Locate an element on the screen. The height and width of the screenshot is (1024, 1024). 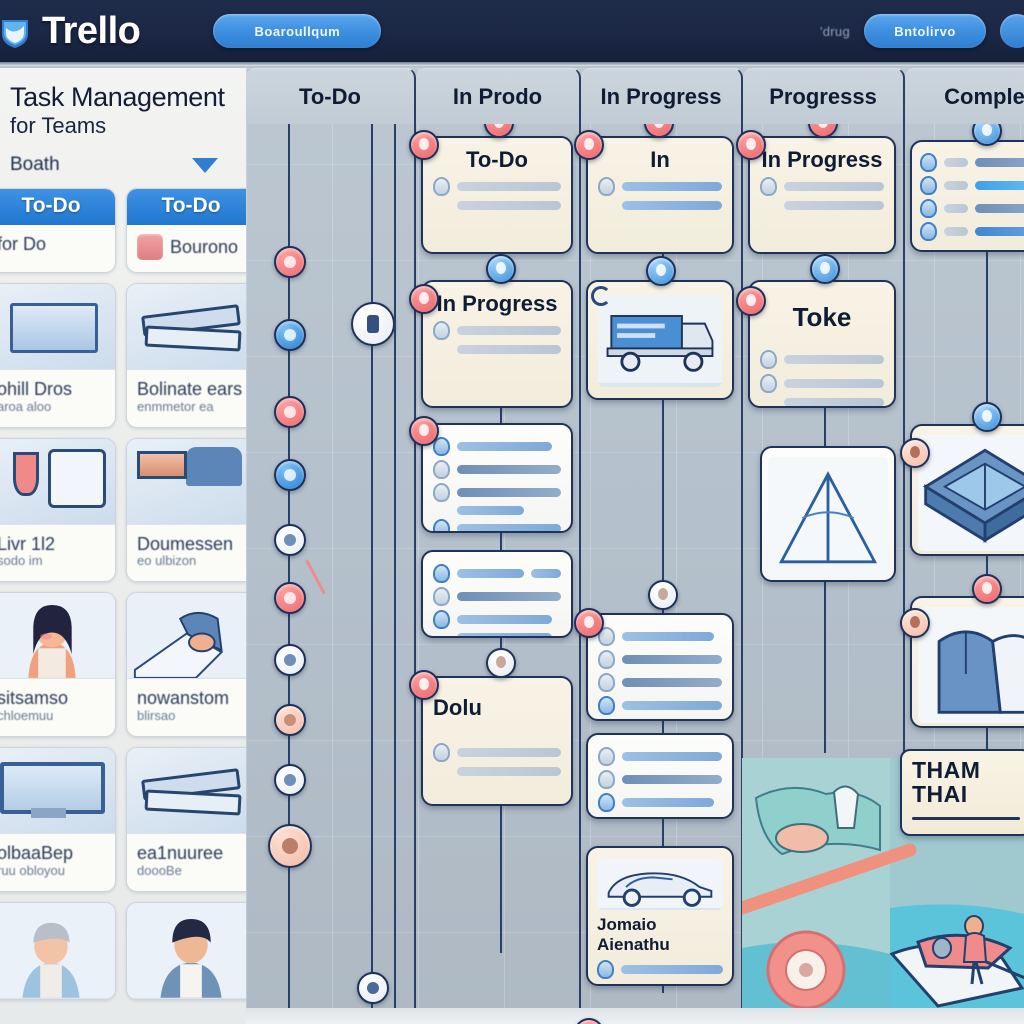
primary-action-button: Bntolirvo is located at coordinates (925, 31).